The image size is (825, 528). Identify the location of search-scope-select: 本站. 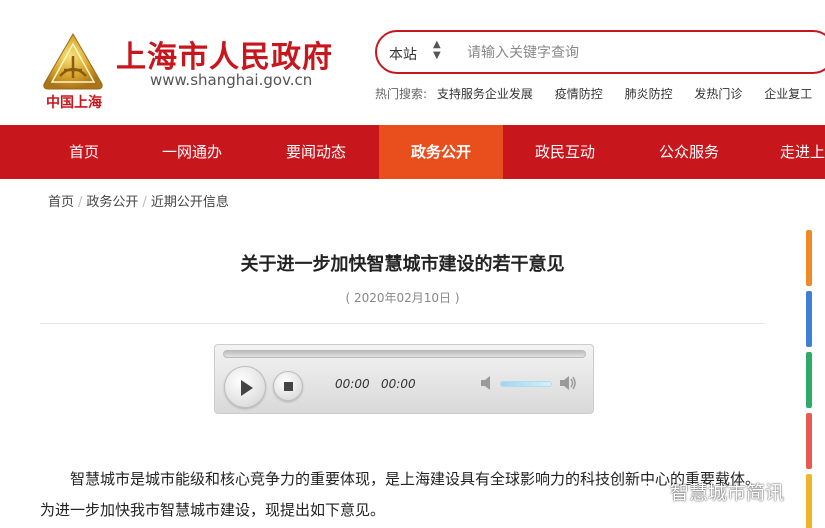
(403, 54).